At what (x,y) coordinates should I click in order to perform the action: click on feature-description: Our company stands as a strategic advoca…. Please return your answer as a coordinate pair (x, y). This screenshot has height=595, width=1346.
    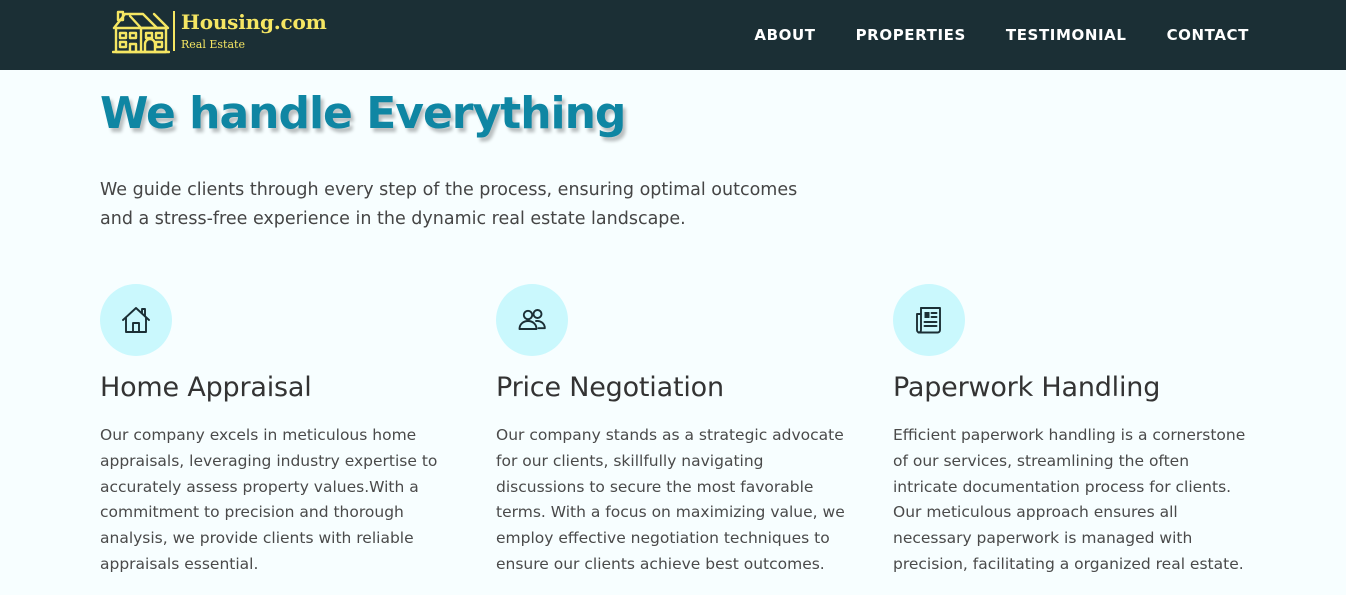
    Looking at the image, I should click on (670, 499).